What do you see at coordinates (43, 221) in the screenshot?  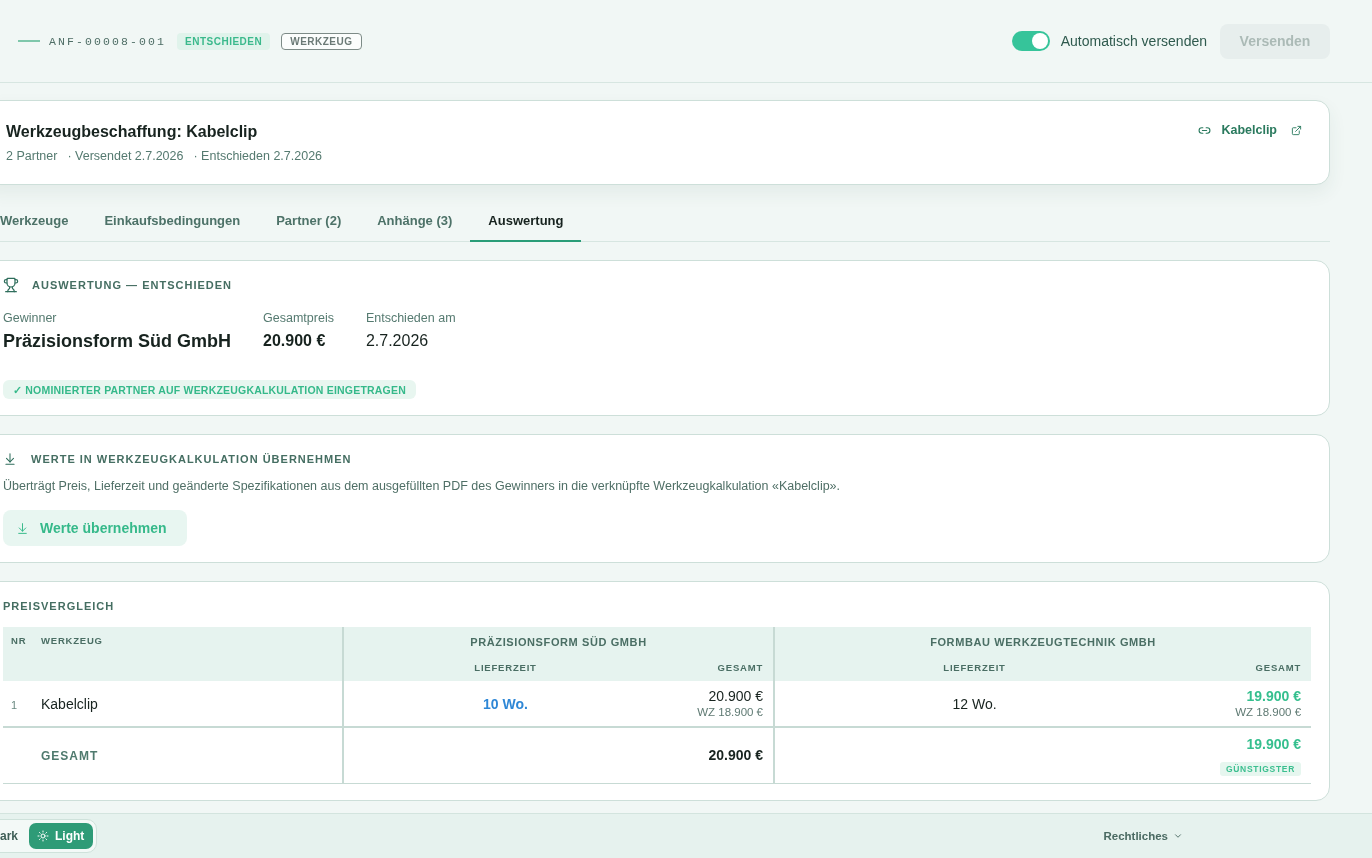 I see `tab: Werkzeuge` at bounding box center [43, 221].